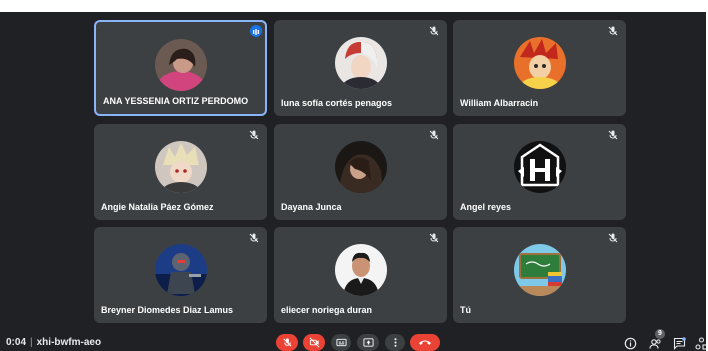 This screenshot has height=351, width=708. I want to click on more-options-button, so click(395, 342).